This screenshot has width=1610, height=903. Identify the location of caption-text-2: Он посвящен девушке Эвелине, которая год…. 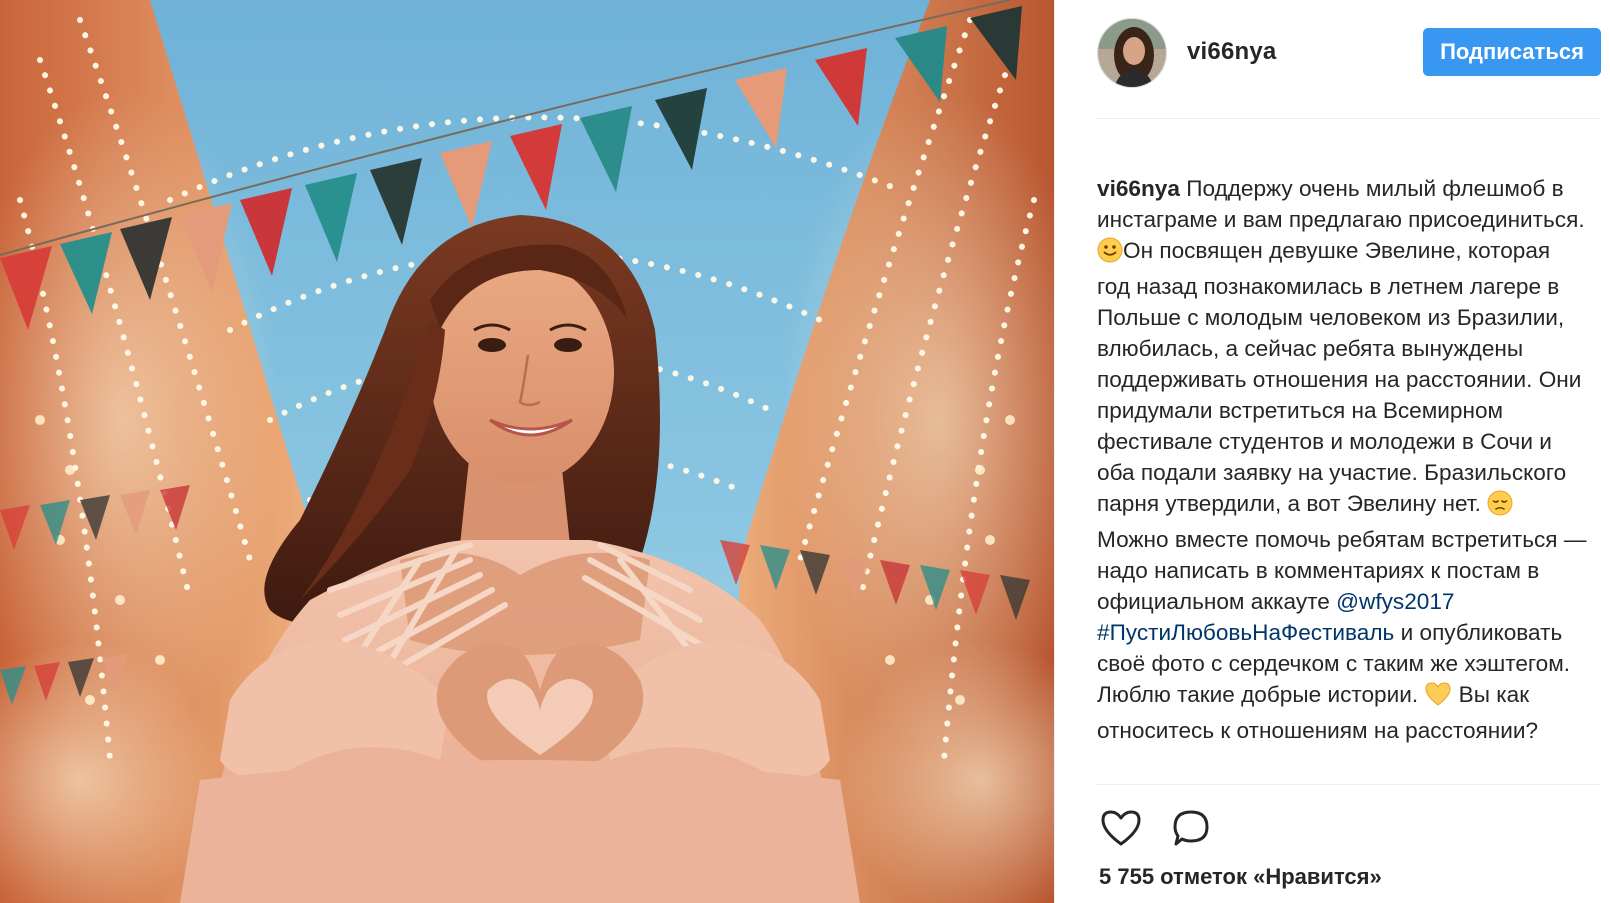
(1339, 377).